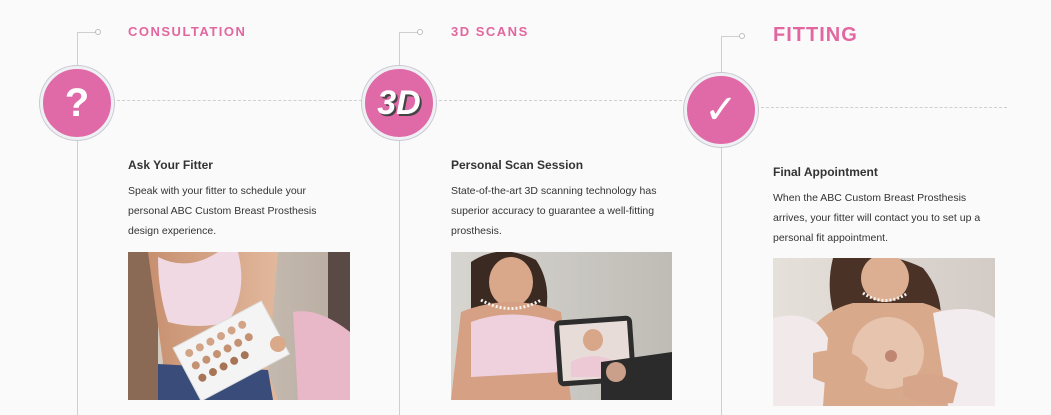 The image size is (1051, 415). What do you see at coordinates (815, 35) in the screenshot?
I see `step-title: Fitting` at bounding box center [815, 35].